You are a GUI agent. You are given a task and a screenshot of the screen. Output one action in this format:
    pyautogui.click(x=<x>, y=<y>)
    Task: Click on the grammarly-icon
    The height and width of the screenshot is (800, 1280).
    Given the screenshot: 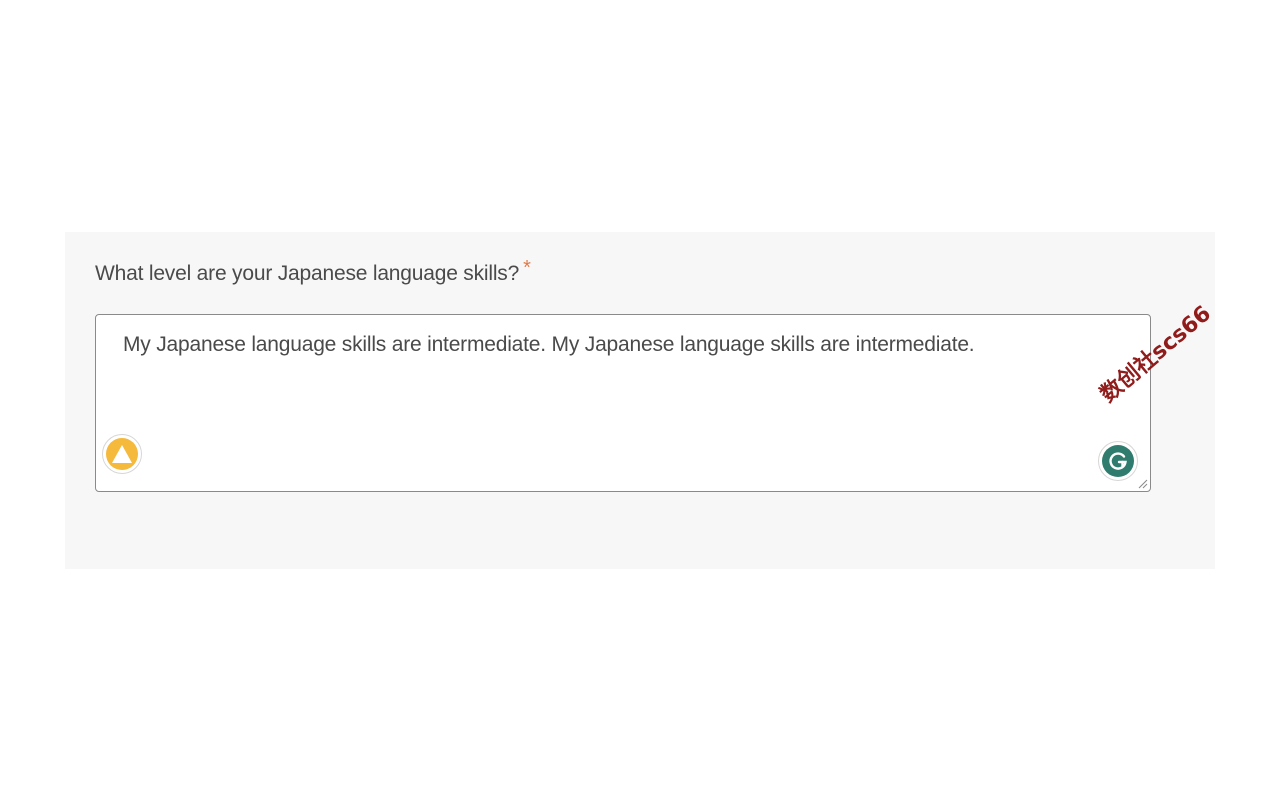 What is the action you would take?
    pyautogui.click(x=1118, y=461)
    